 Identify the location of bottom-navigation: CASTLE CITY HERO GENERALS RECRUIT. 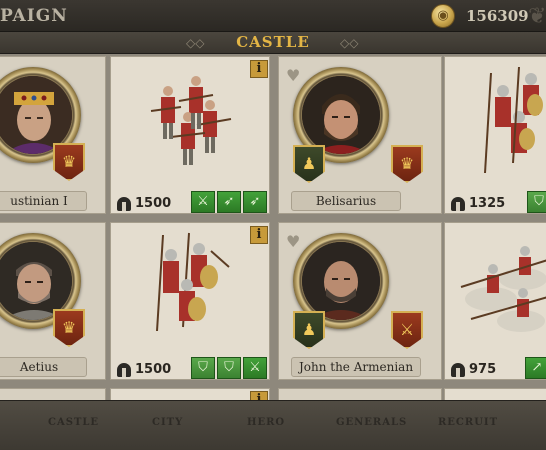
(273, 425).